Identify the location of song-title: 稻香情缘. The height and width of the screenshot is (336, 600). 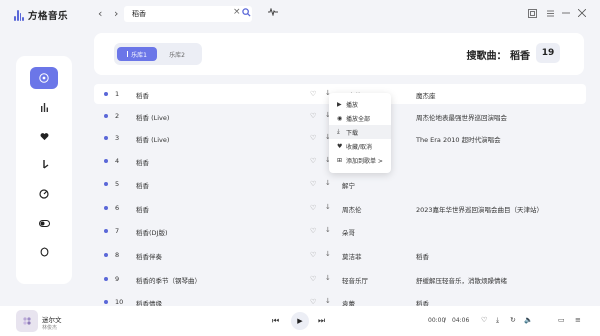
(149, 302).